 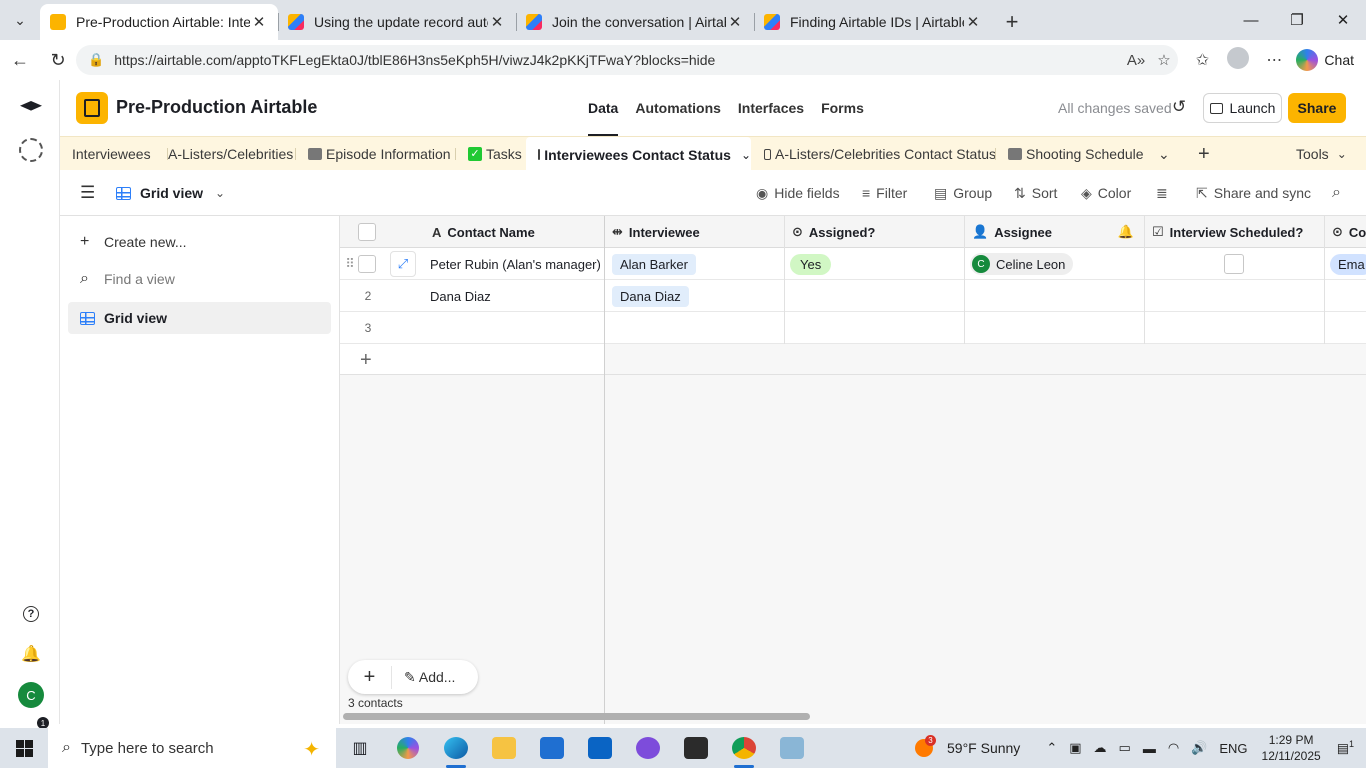 I want to click on interviewee-cell: Dana Diaz, so click(x=694, y=296).